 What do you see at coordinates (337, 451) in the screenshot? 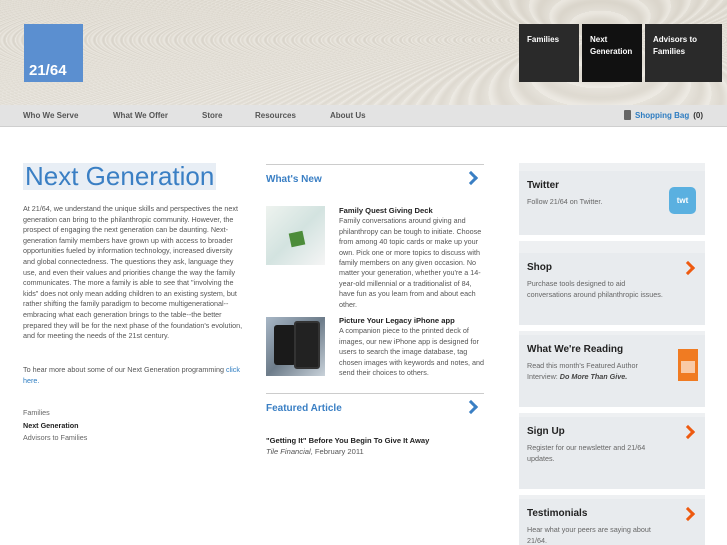
I see `featured-date: , February 2011` at bounding box center [337, 451].